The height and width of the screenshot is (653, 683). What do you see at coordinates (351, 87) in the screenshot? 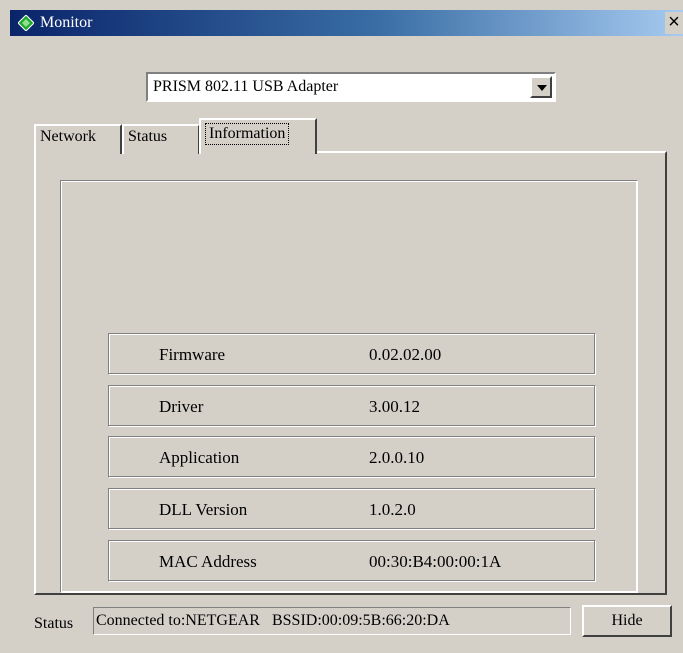
I see `adapter-select: PRISM 802.11 USB Adapter` at bounding box center [351, 87].